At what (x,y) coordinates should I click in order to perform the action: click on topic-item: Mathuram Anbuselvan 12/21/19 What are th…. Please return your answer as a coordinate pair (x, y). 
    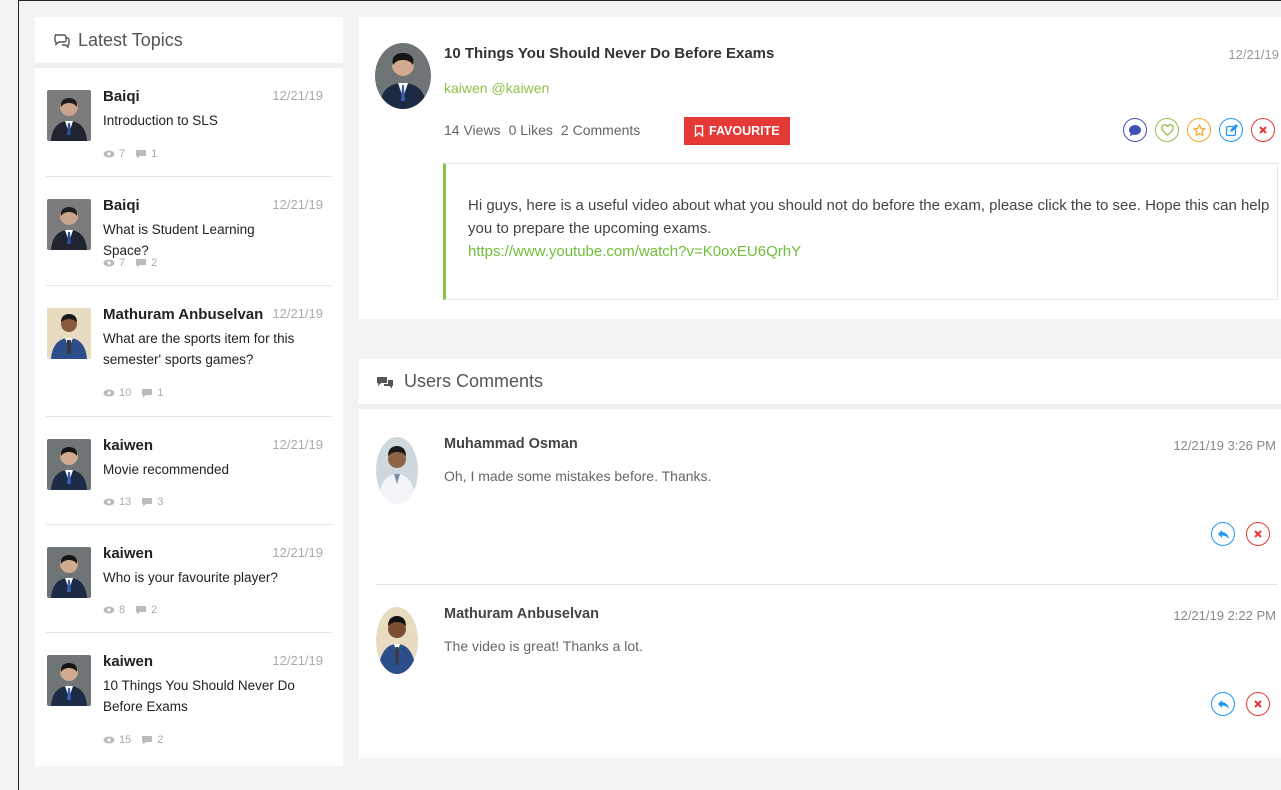
    Looking at the image, I should click on (189, 351).